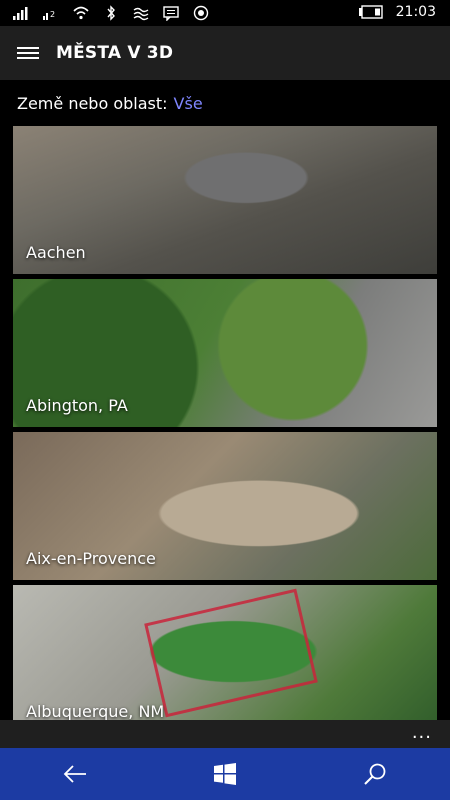 This screenshot has width=450, height=800. I want to click on back-arrow-icon, so click(74, 774).